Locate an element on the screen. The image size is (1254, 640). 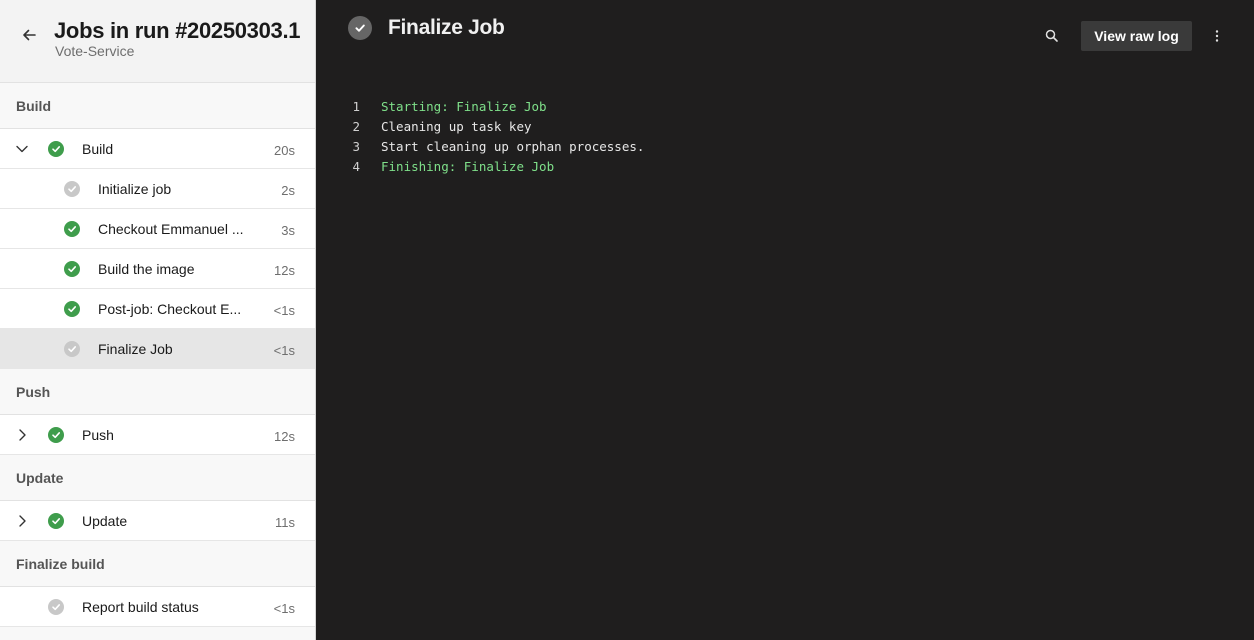
job-duration: 12s is located at coordinates (284, 436).